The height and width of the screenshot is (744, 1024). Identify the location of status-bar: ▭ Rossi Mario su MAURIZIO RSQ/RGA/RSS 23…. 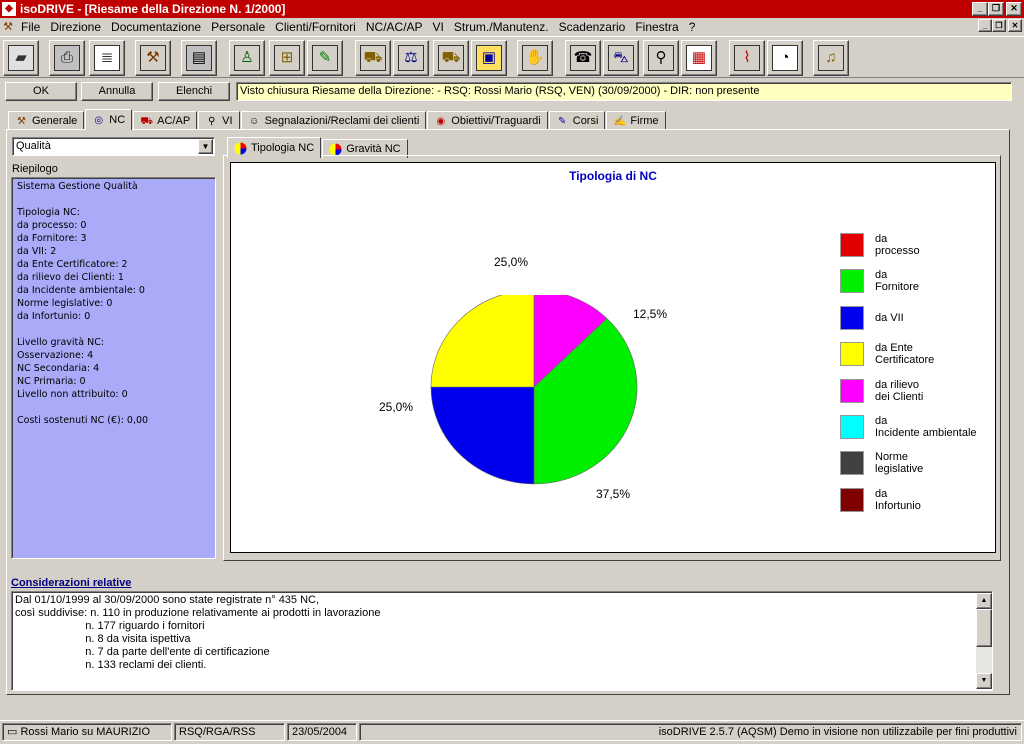
(512, 731).